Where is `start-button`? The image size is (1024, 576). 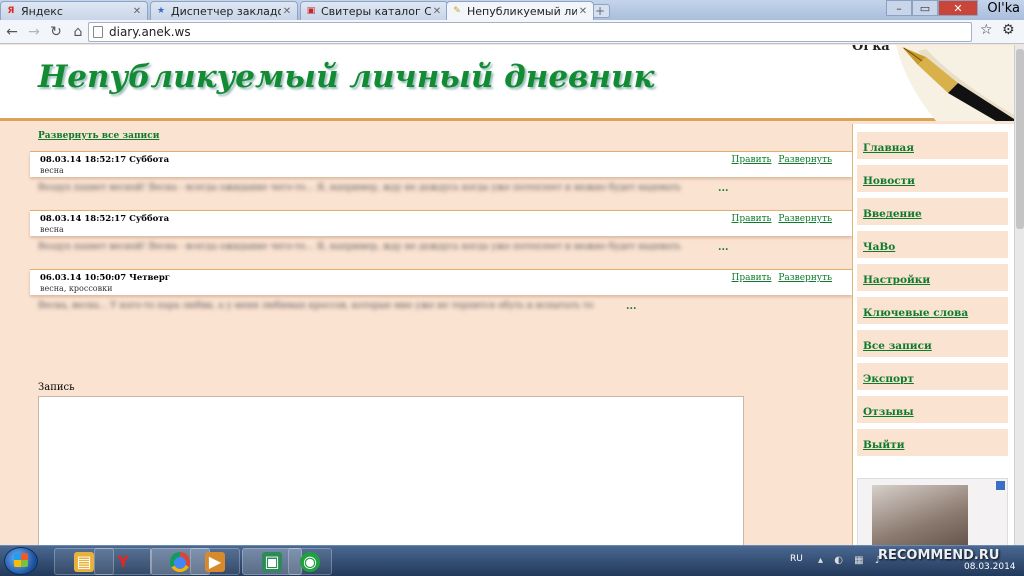 start-button is located at coordinates (21, 561).